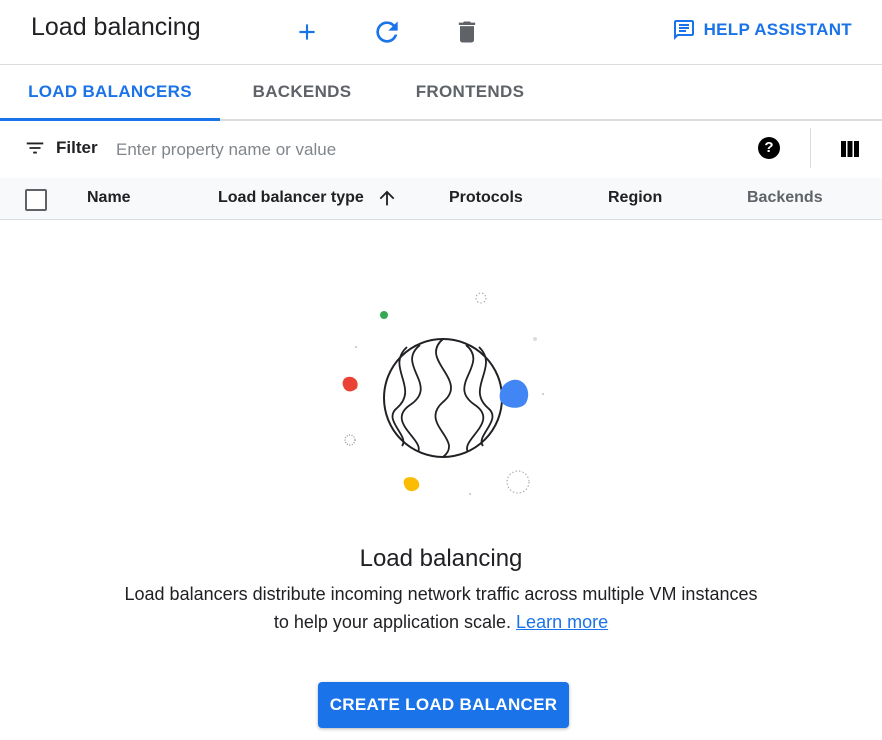 The height and width of the screenshot is (740, 882). I want to click on filter-bar: Filter, so click(441, 150).